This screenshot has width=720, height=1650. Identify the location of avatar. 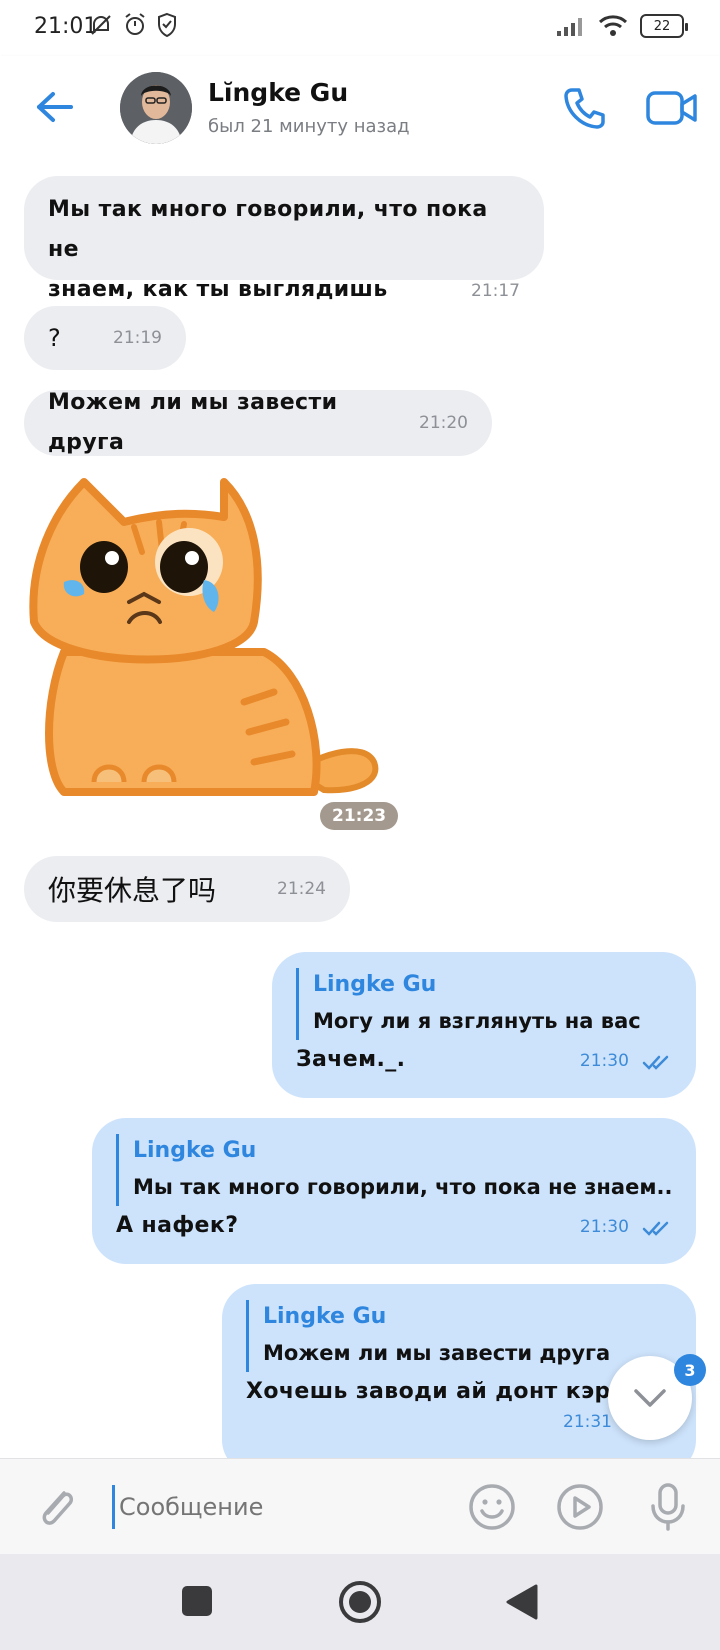
(156, 108).